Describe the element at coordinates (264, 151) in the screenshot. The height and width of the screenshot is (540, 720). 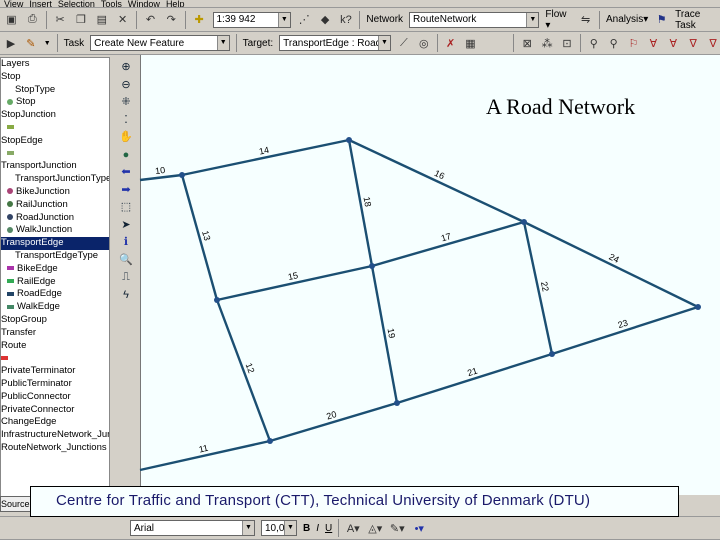
I see `edge-label: 14` at that location.